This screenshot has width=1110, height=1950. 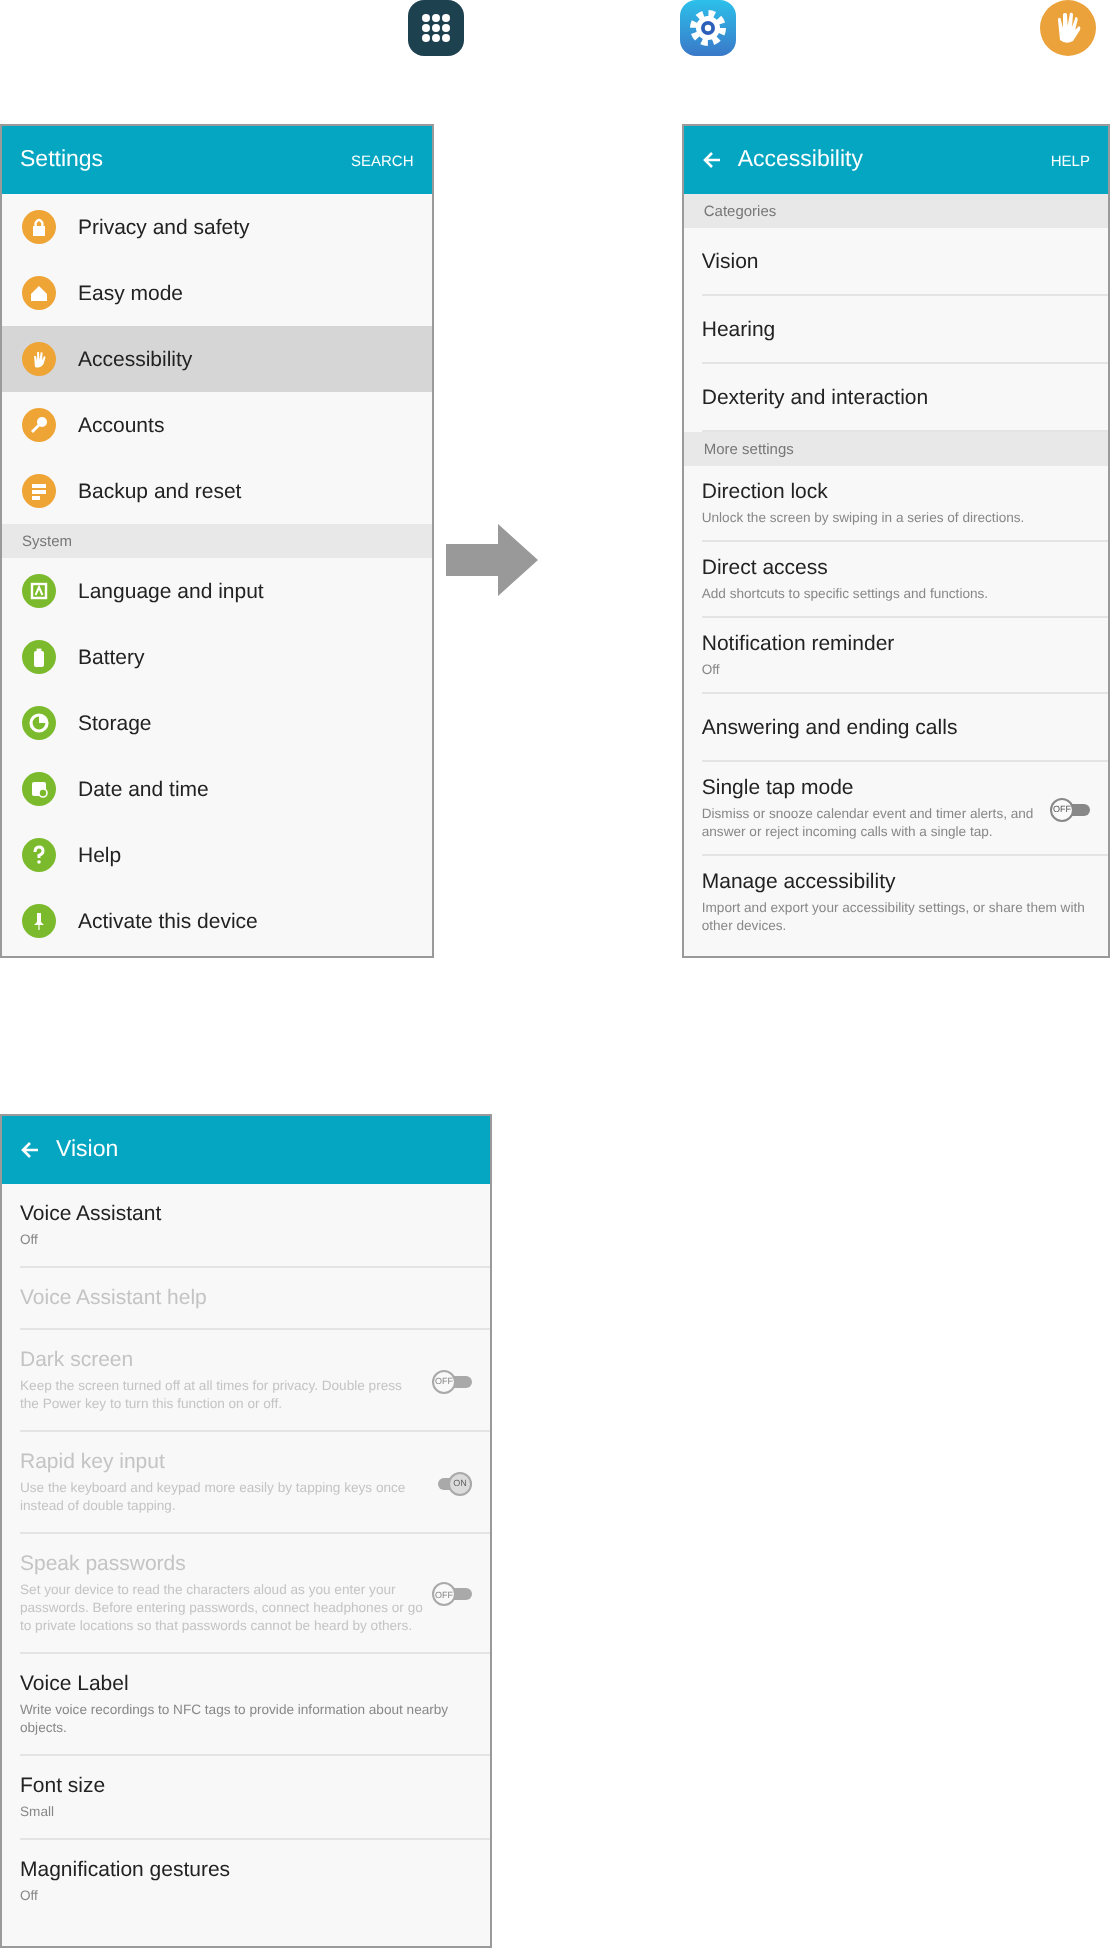 I want to click on item-title: Direct access, so click(x=765, y=569).